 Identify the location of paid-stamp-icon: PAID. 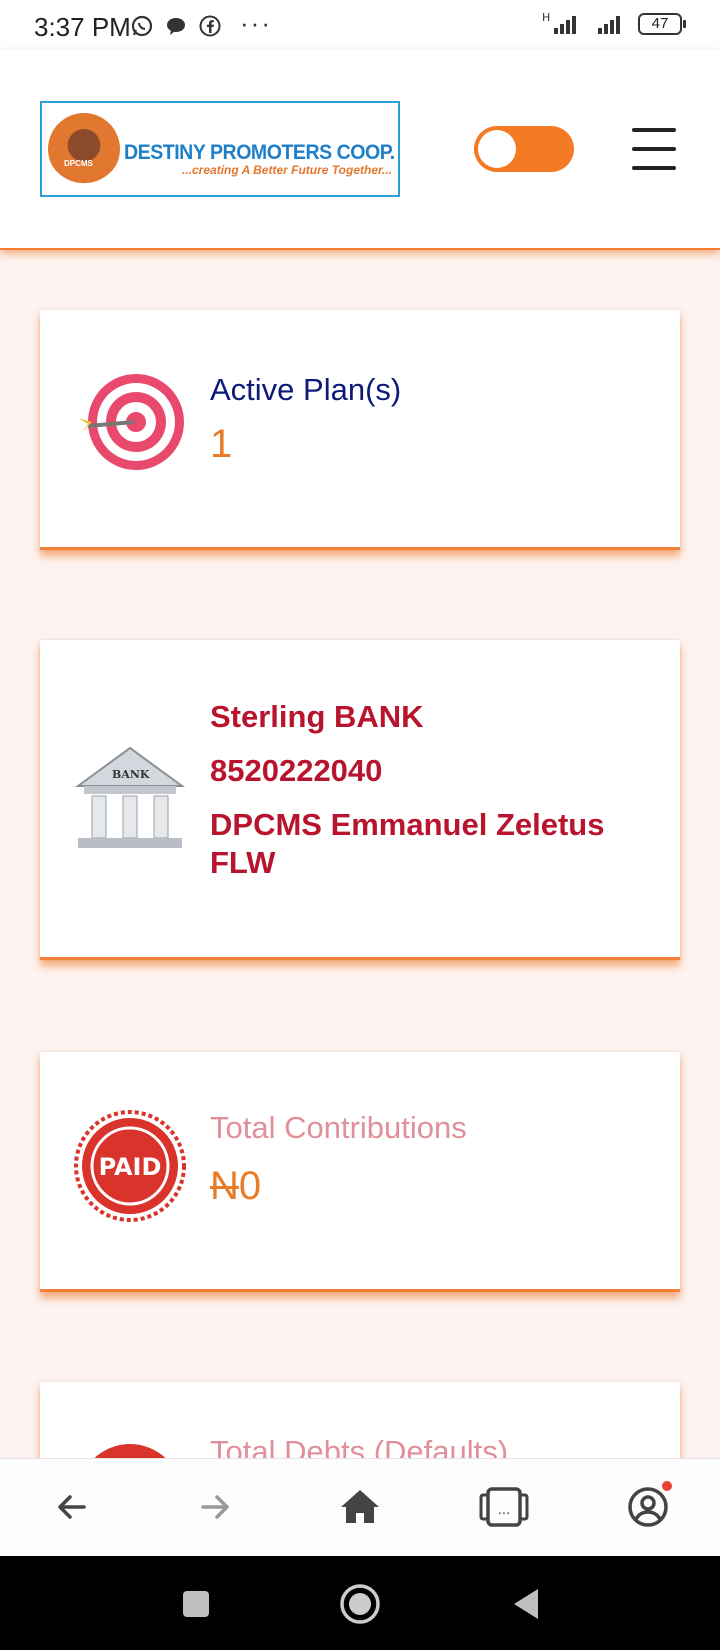
(130, 1166).